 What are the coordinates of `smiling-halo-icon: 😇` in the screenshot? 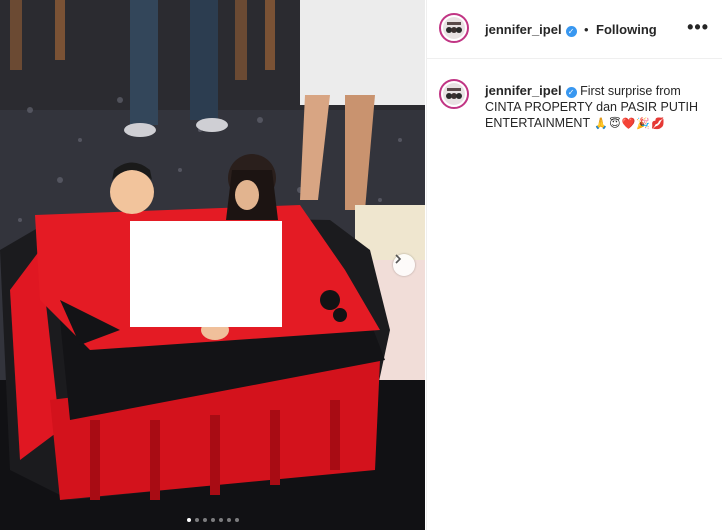 It's located at (615, 124).